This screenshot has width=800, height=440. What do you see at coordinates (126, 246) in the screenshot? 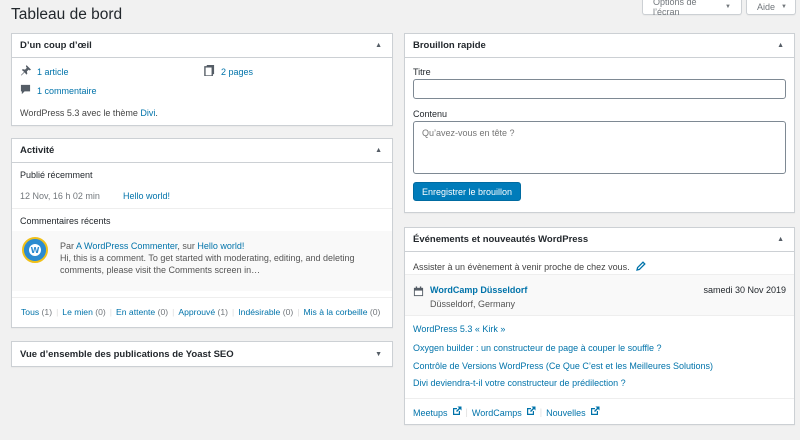
I see `comment-author-link: A WordPress Commenter` at bounding box center [126, 246].